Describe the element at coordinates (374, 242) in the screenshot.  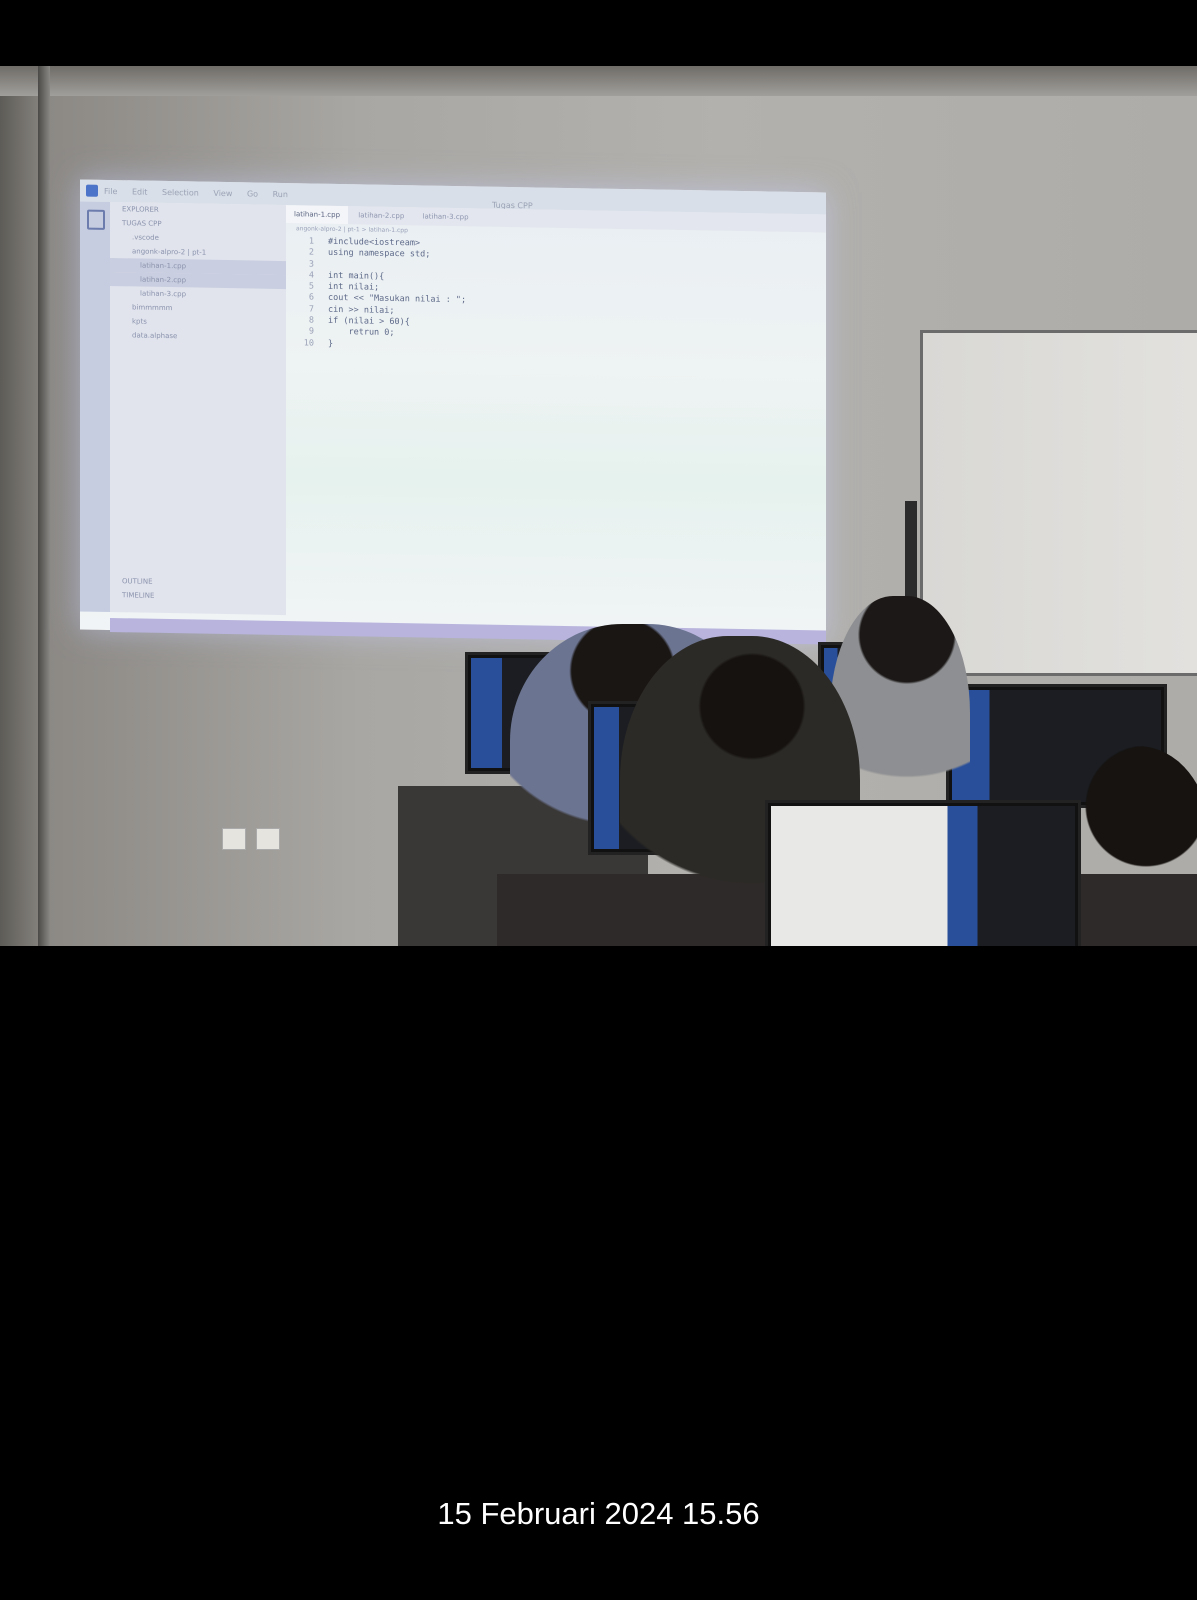
I see `code-text: #include<iostream>` at that location.